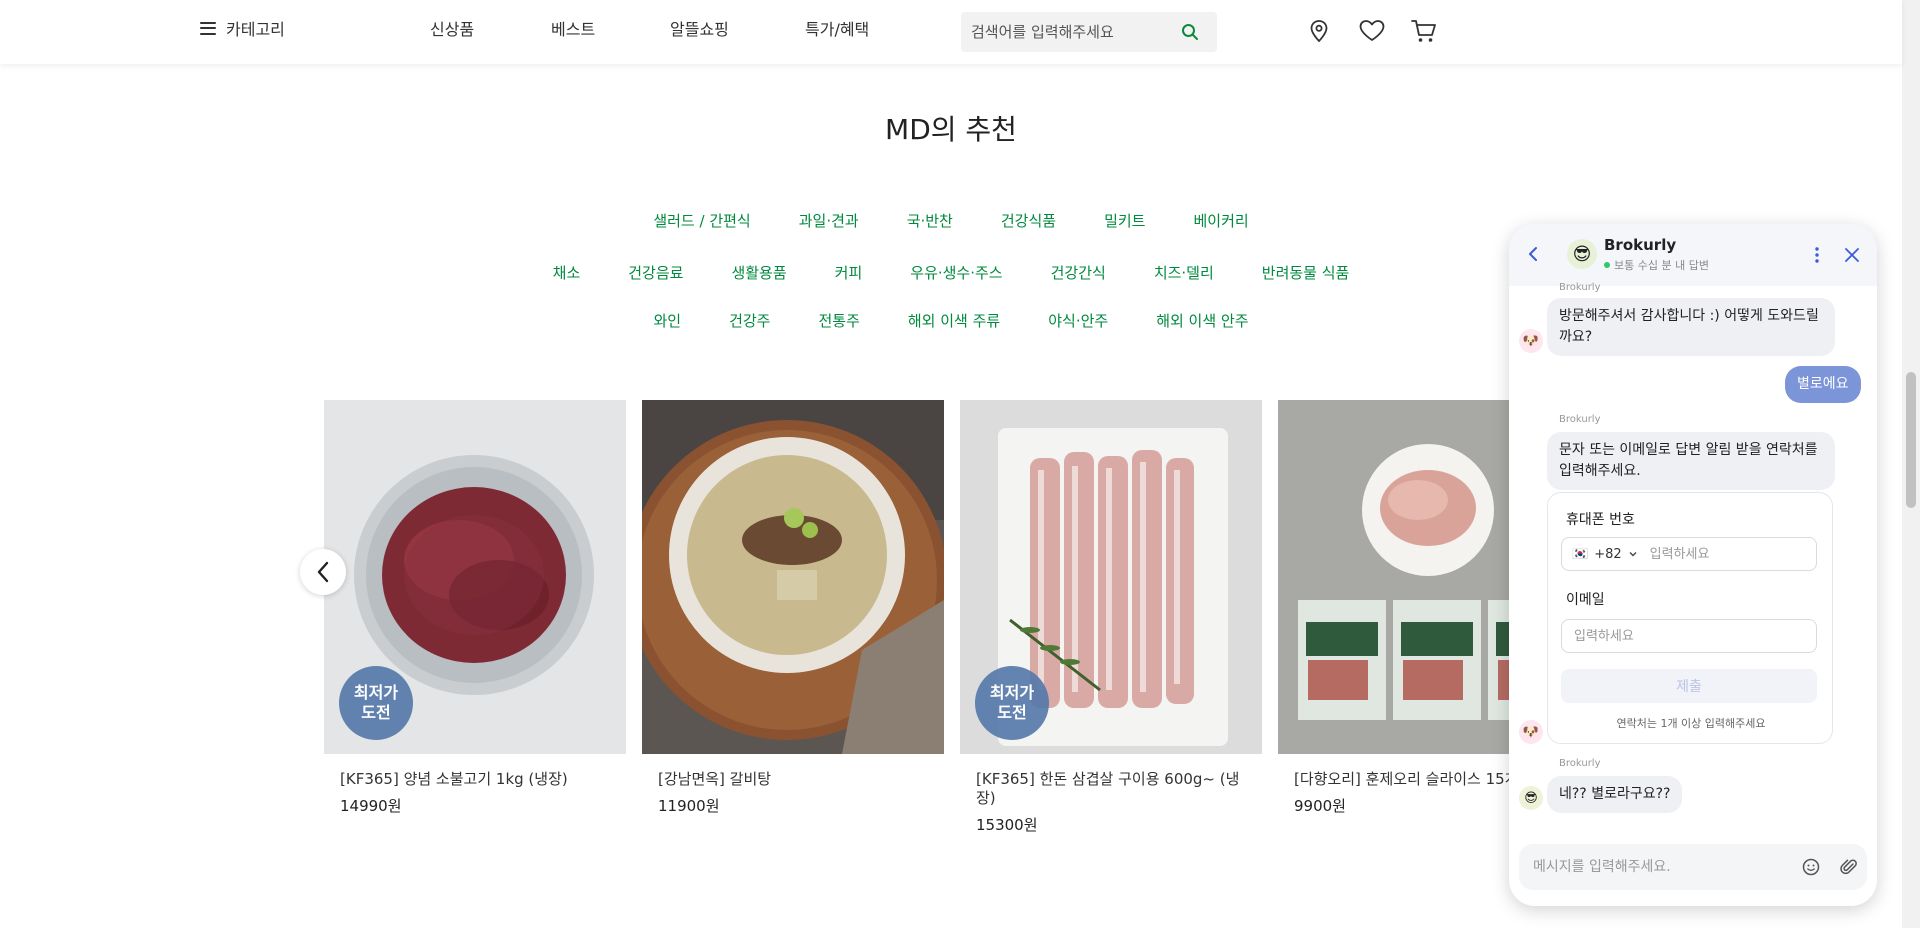 The height and width of the screenshot is (928, 1920). I want to click on email-field, so click(1689, 636).